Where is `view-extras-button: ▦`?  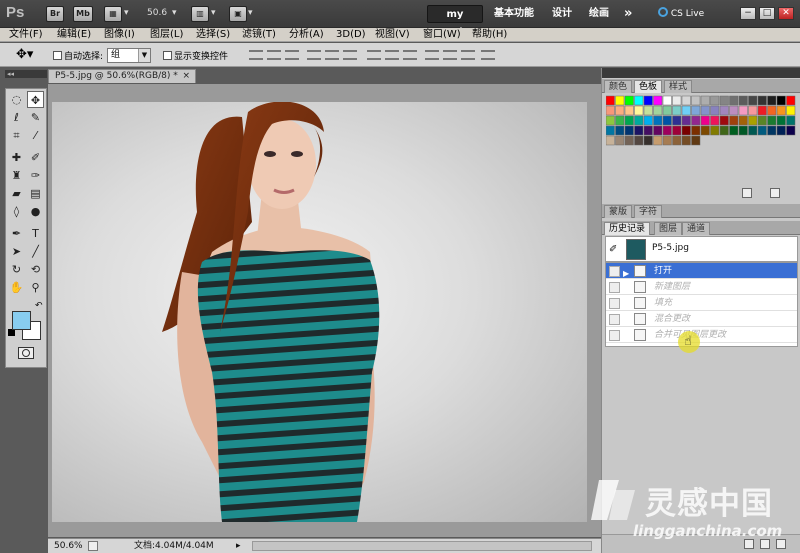
view-extras-button: ▦ is located at coordinates (113, 14).